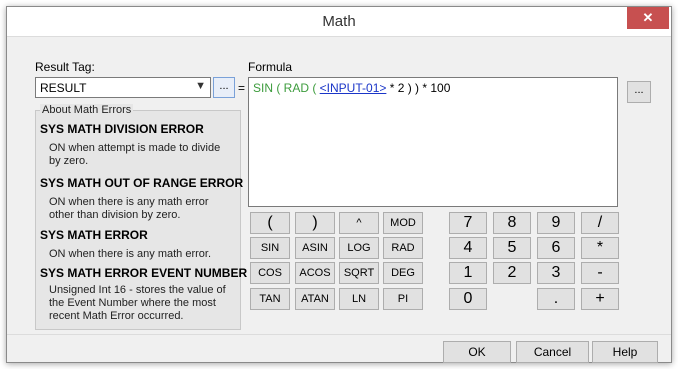 Image resolution: width=678 pixels, height=369 pixels. I want to click on desc-line: Unsigned Int 16 - stores the value of, so click(137, 290).